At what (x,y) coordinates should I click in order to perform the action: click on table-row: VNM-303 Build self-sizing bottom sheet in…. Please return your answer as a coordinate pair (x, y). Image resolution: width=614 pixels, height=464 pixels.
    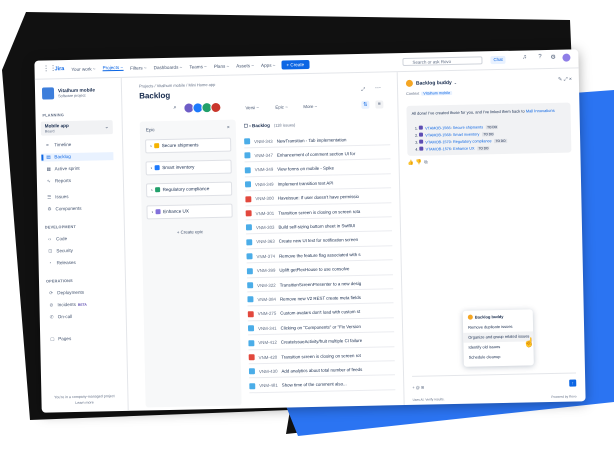
    Looking at the image, I should click on (319, 226).